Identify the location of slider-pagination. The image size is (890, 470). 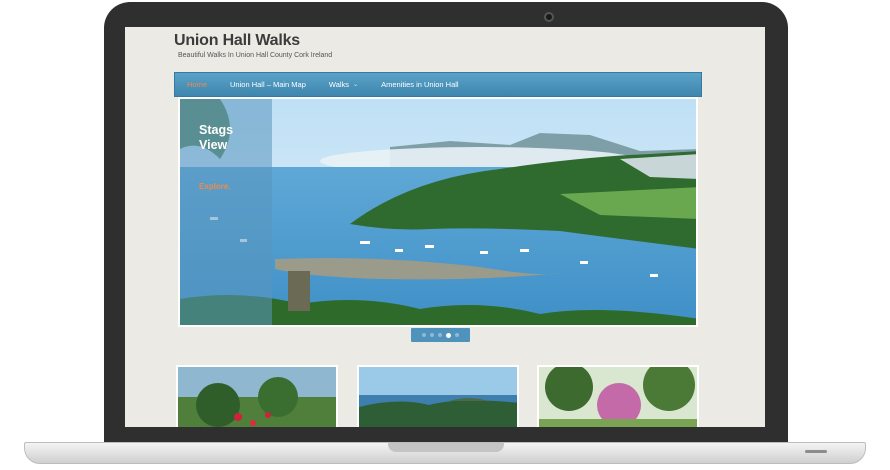
(440, 335).